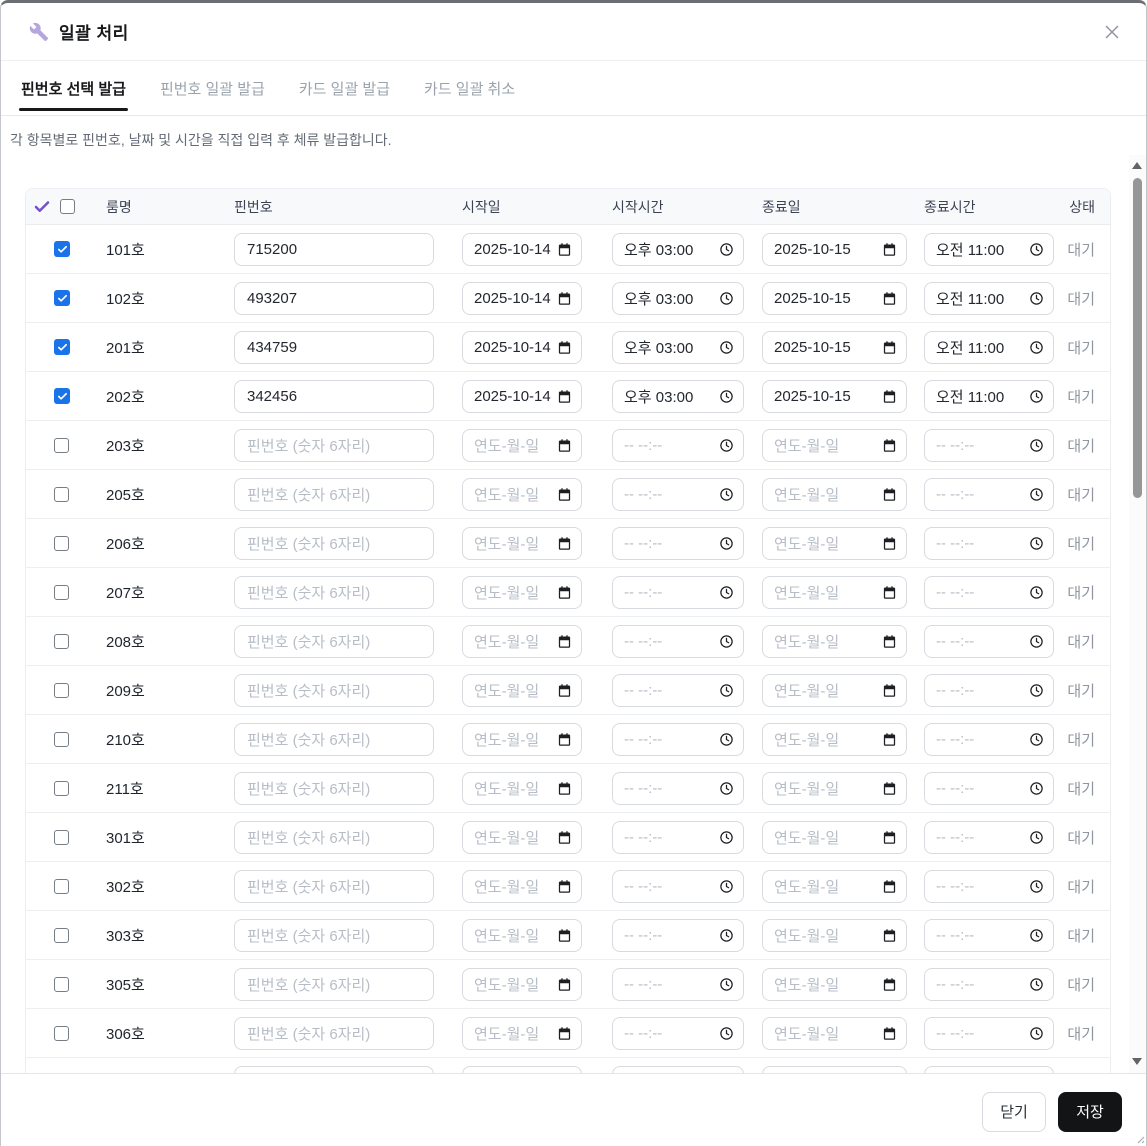 Image resolution: width=1147 pixels, height=1146 pixels. What do you see at coordinates (1090, 1111) in the screenshot?
I see `save-button: 저장` at bounding box center [1090, 1111].